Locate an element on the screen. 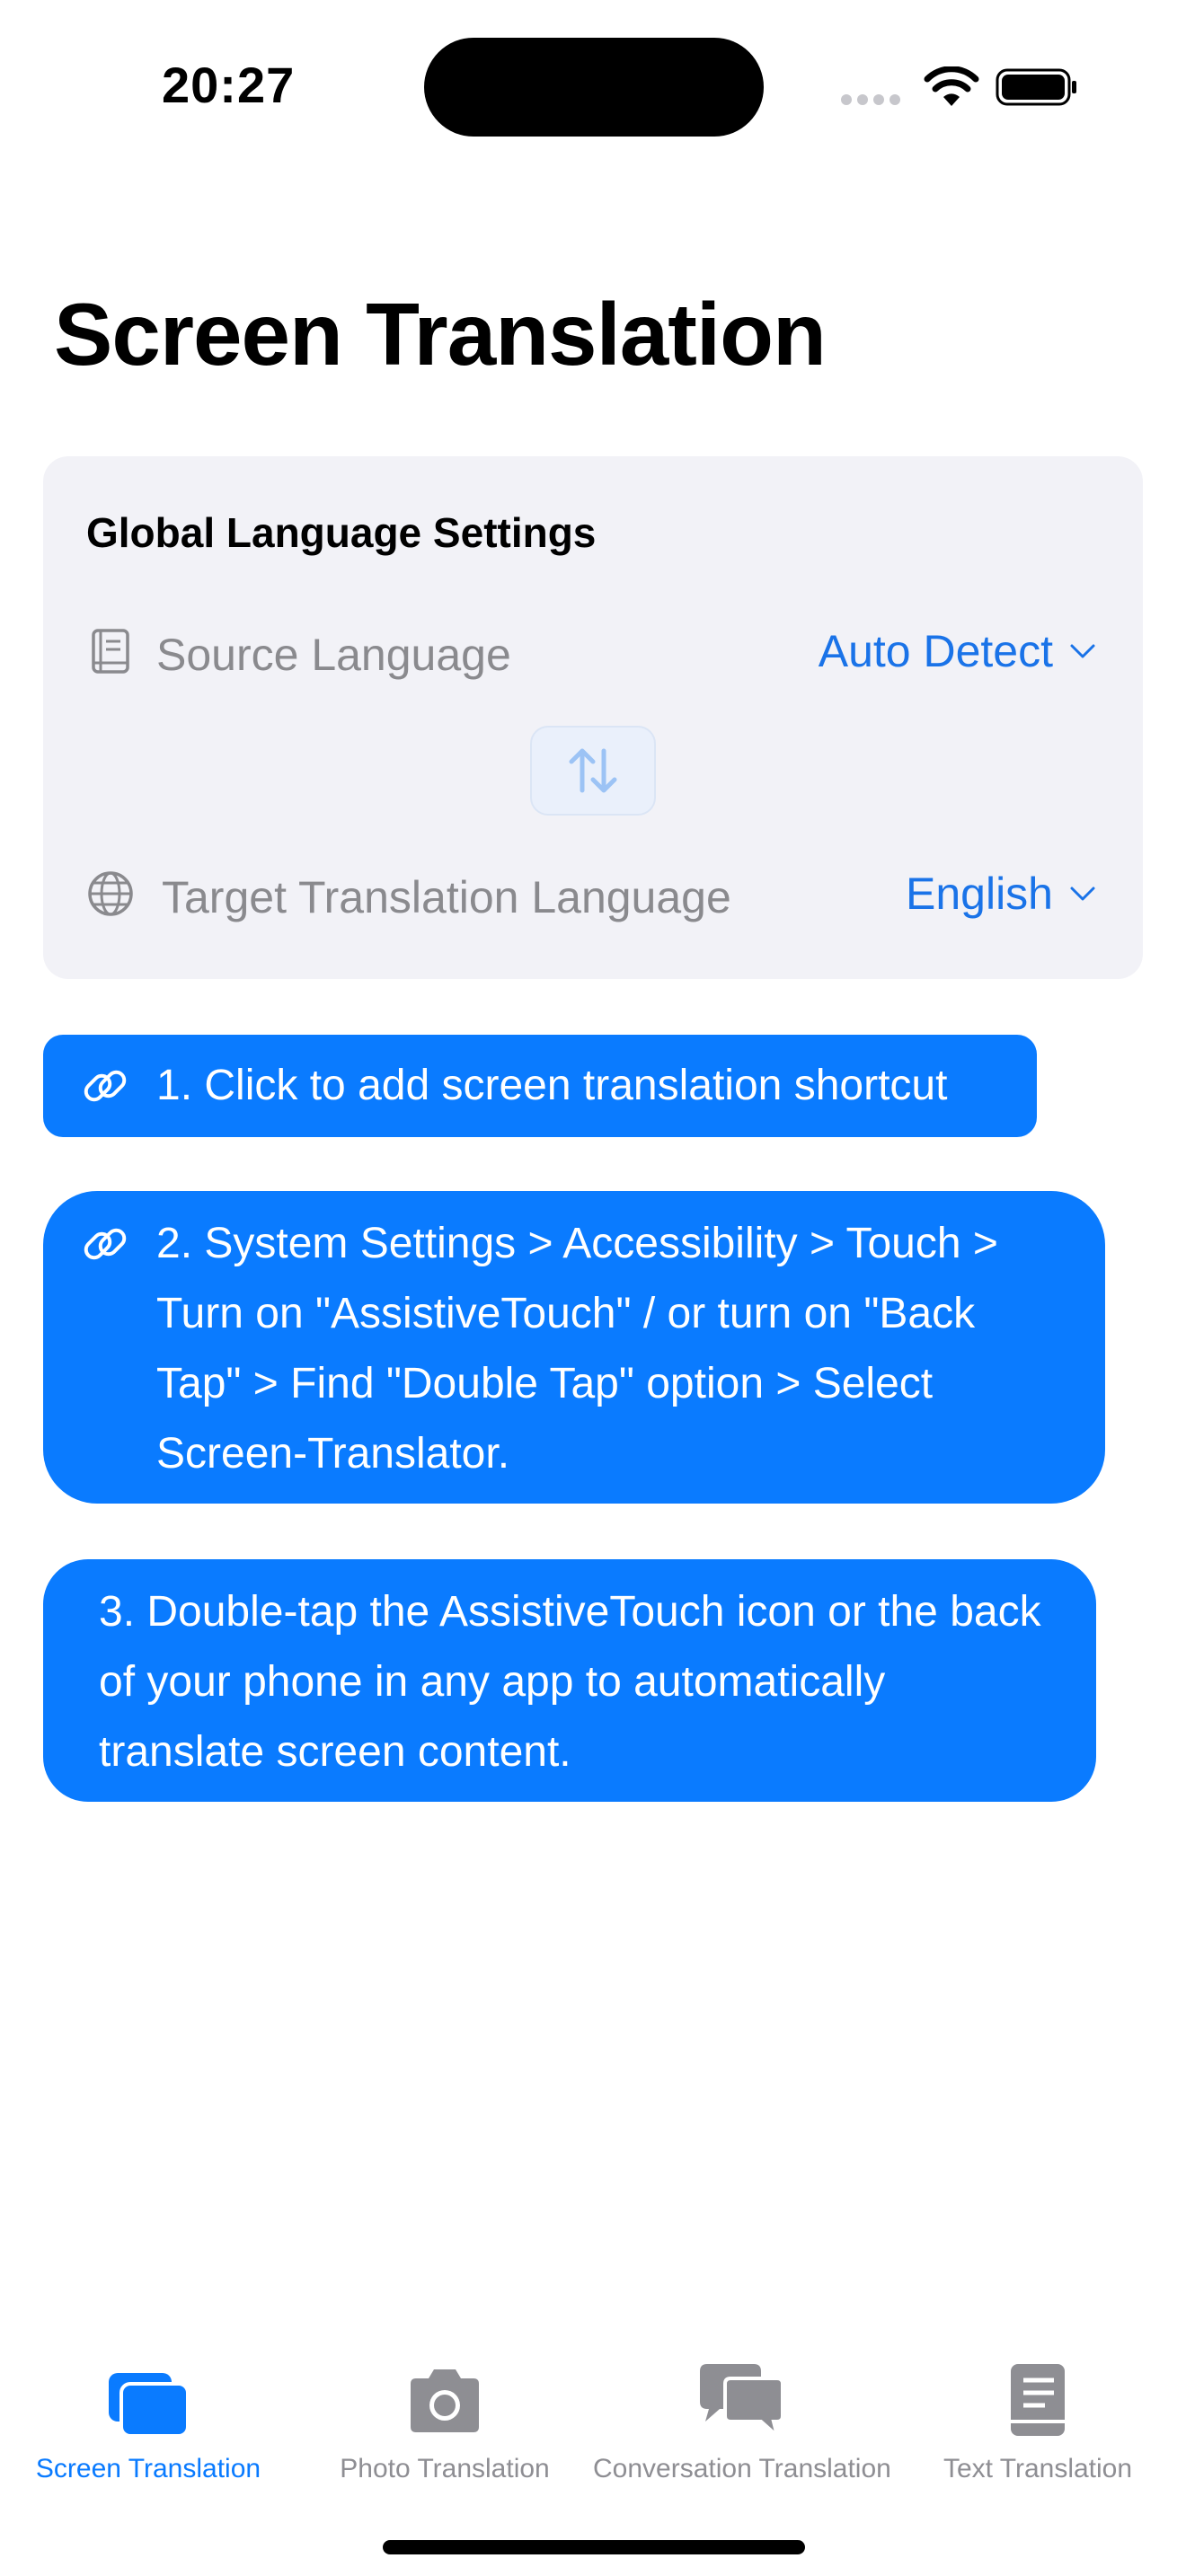  tab-conversation-translation: Conversation Translation is located at coordinates (742, 2420).